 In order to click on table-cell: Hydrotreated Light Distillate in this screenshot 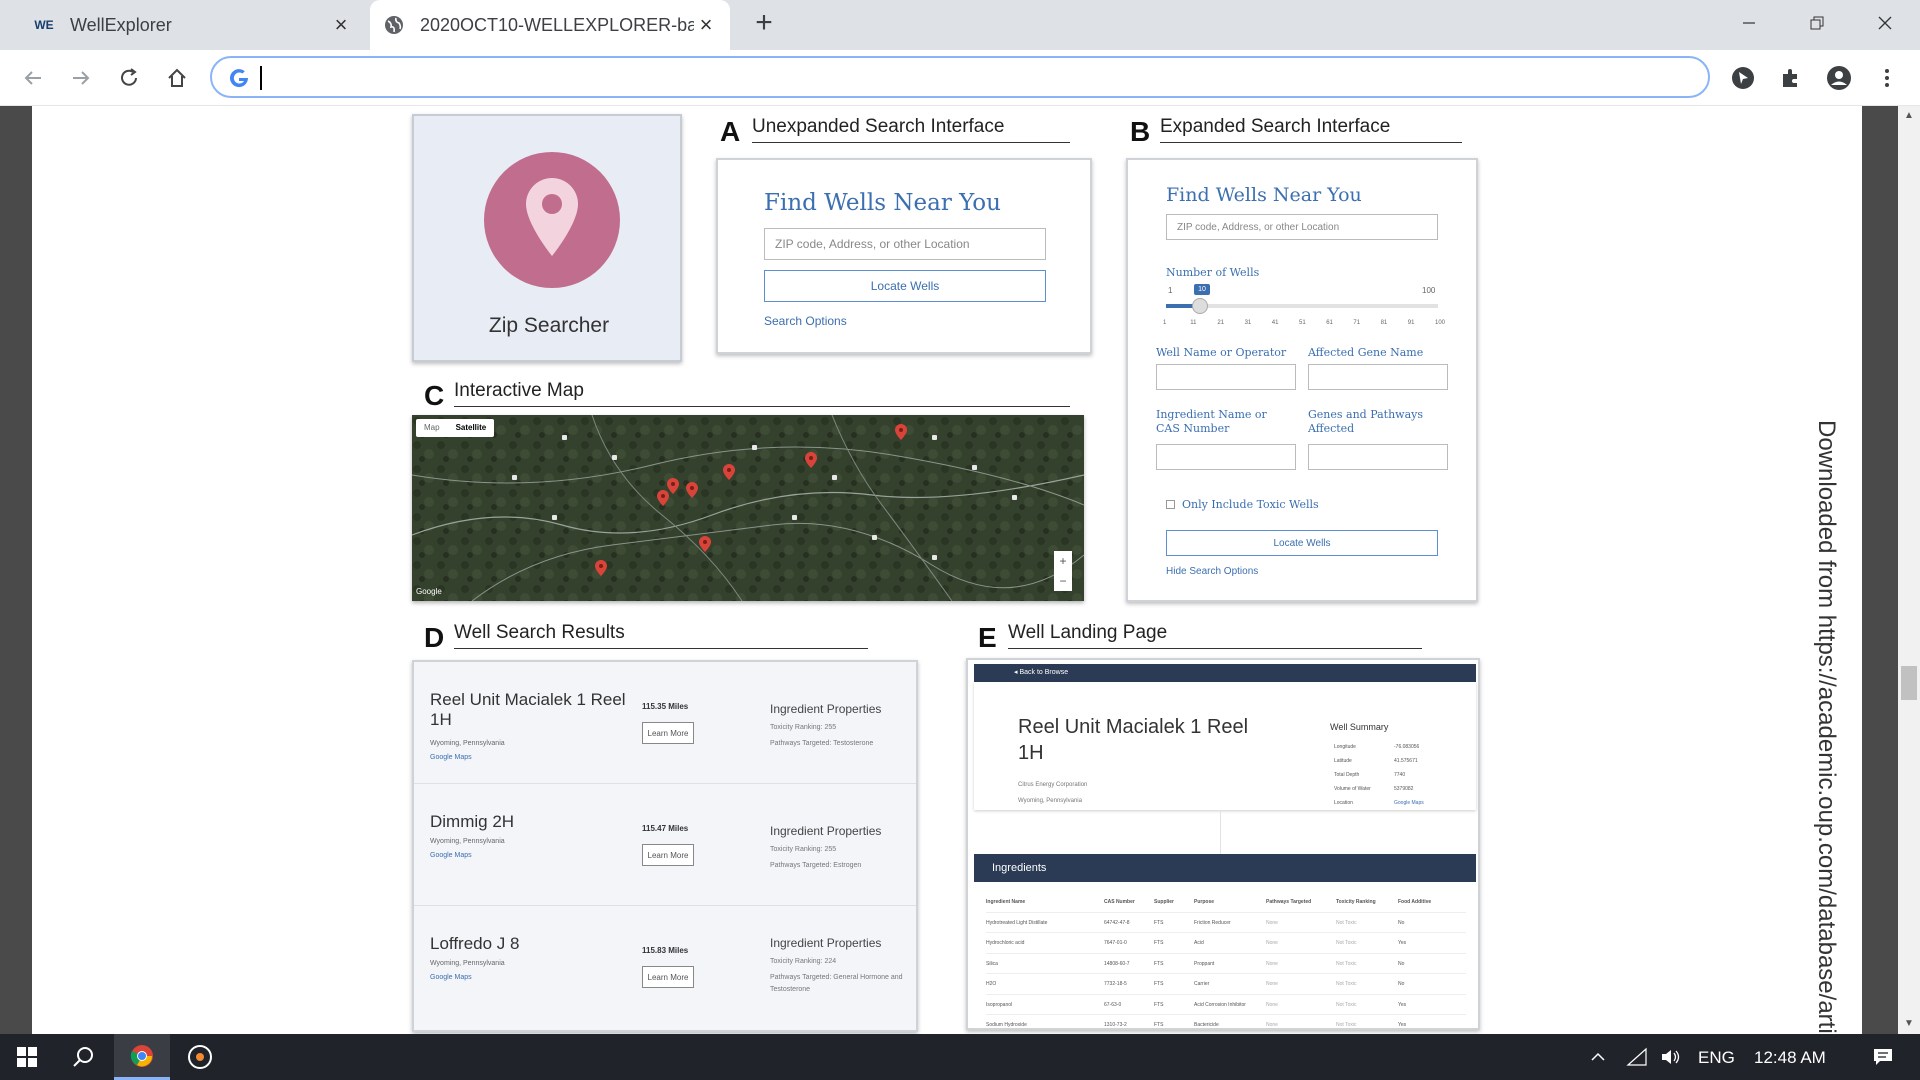, I will do `click(1017, 922)`.